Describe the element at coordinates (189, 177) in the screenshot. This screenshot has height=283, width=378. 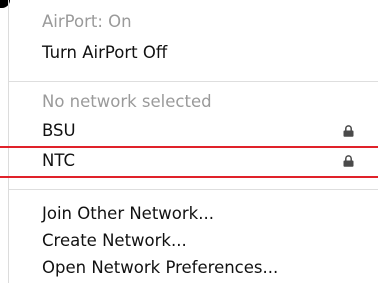
I see `annotation-line-bottom` at that location.